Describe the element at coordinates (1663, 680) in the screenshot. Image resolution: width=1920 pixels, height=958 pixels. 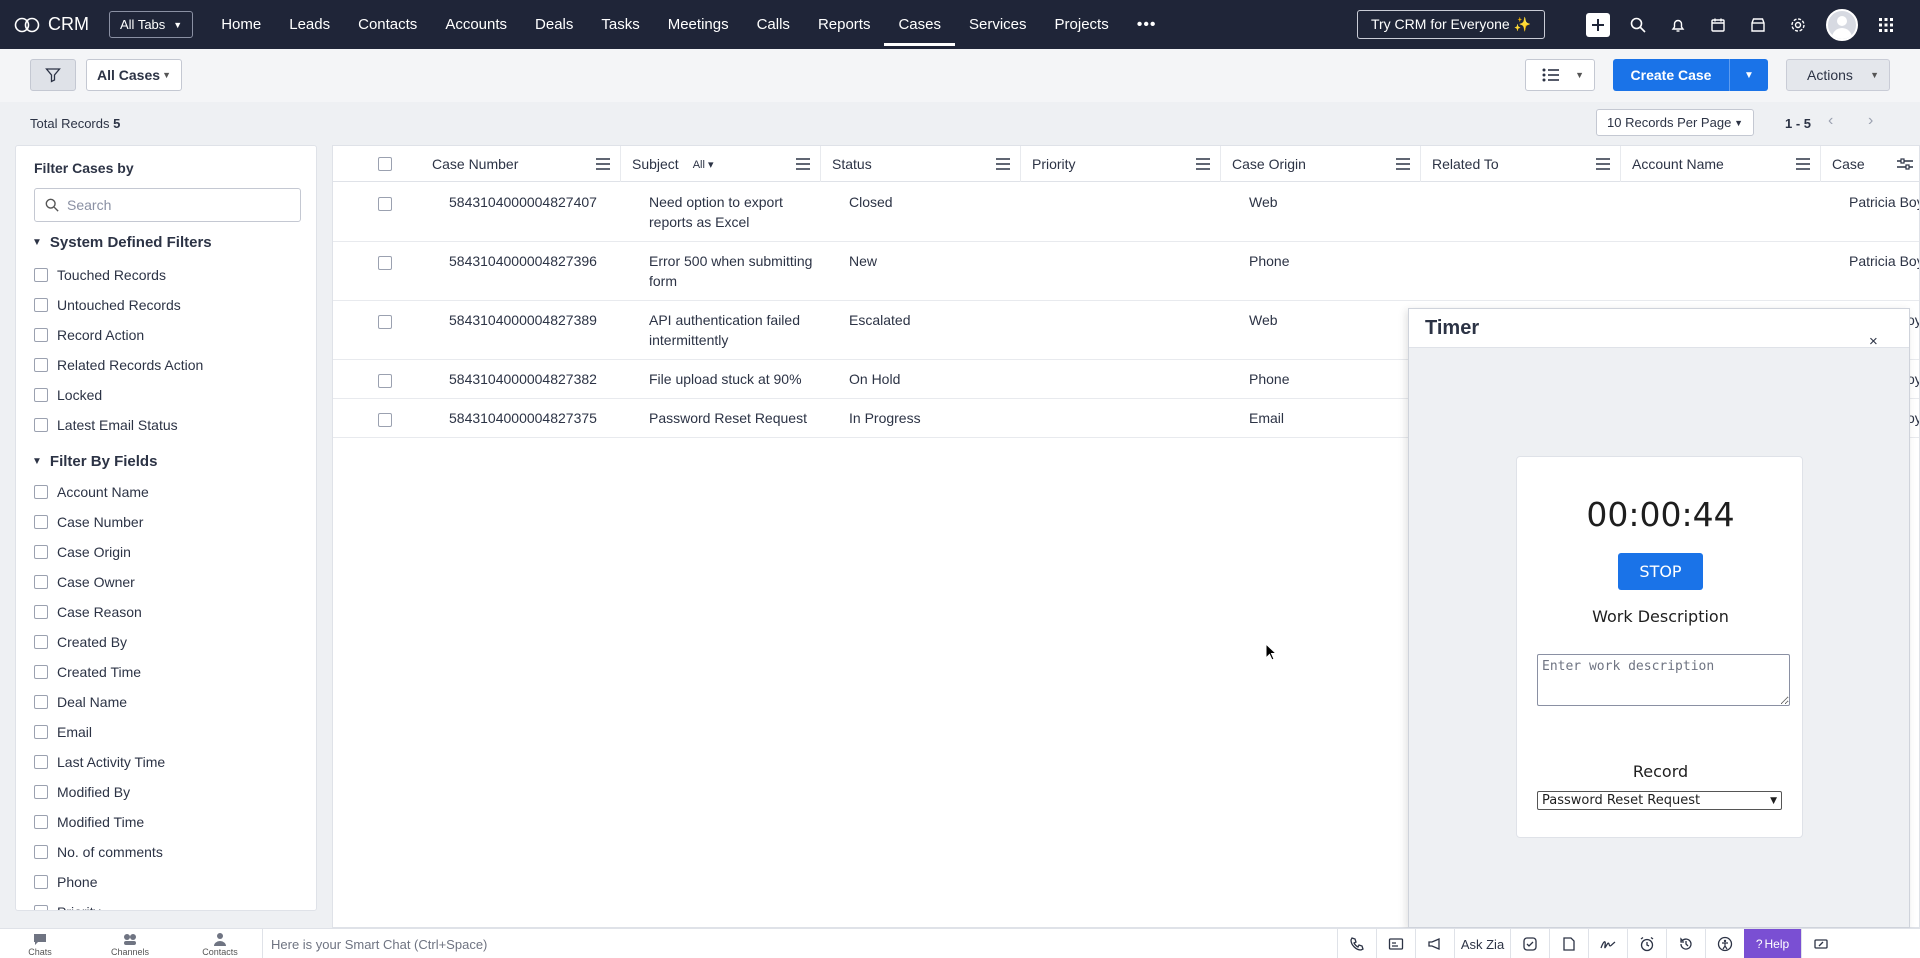
I see `work-description-input` at that location.